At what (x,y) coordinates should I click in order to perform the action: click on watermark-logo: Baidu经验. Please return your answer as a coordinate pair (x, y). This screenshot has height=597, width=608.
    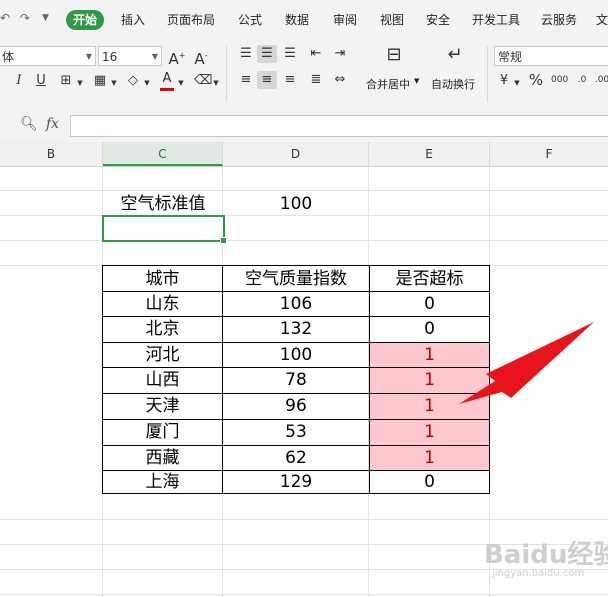
    Looking at the image, I should click on (546, 555).